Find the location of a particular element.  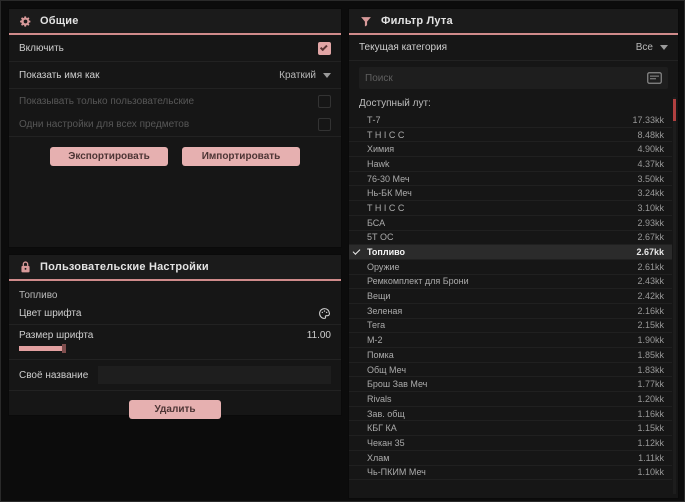

delete-row: Удалить is located at coordinates (175, 405).